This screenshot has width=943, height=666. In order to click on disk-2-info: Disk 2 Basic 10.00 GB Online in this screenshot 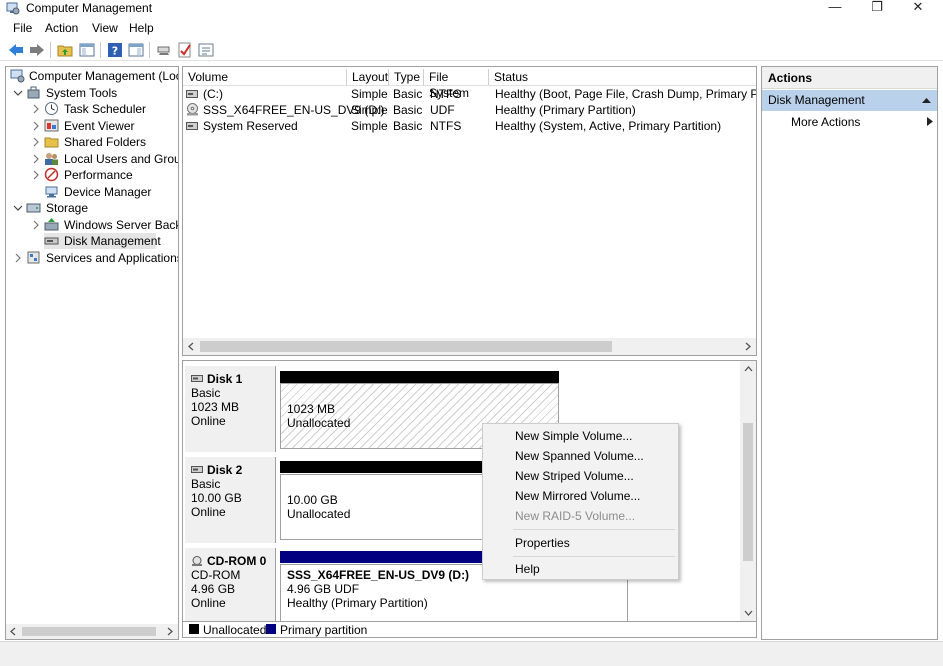, I will do `click(230, 500)`.